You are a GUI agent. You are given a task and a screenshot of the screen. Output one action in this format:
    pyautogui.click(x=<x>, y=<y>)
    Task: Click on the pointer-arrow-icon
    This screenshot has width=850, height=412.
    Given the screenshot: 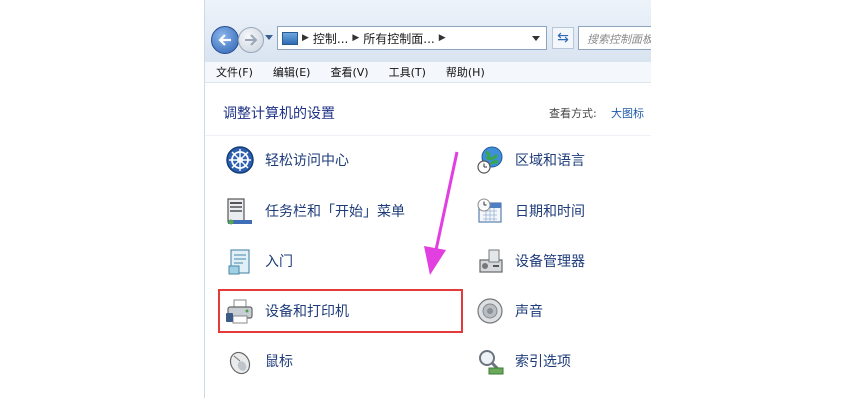 What is the action you would take?
    pyautogui.click(x=441, y=213)
    